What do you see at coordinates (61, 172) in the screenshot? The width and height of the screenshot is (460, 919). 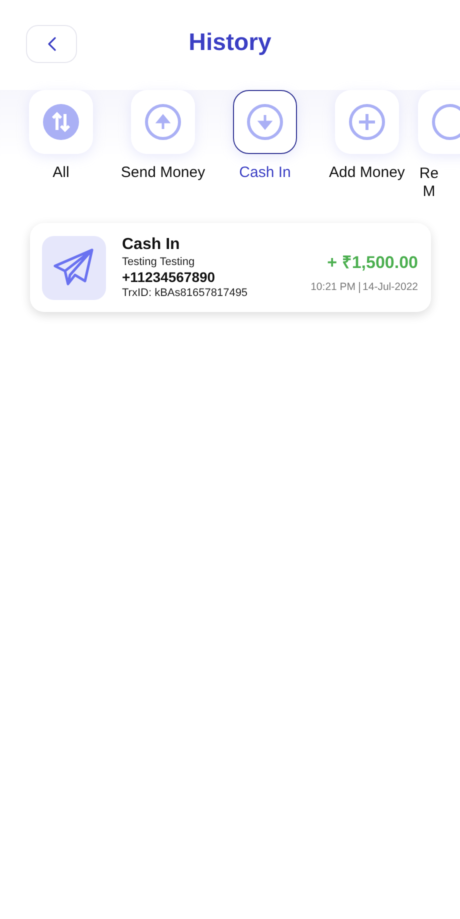 I see `category-label: All` at bounding box center [61, 172].